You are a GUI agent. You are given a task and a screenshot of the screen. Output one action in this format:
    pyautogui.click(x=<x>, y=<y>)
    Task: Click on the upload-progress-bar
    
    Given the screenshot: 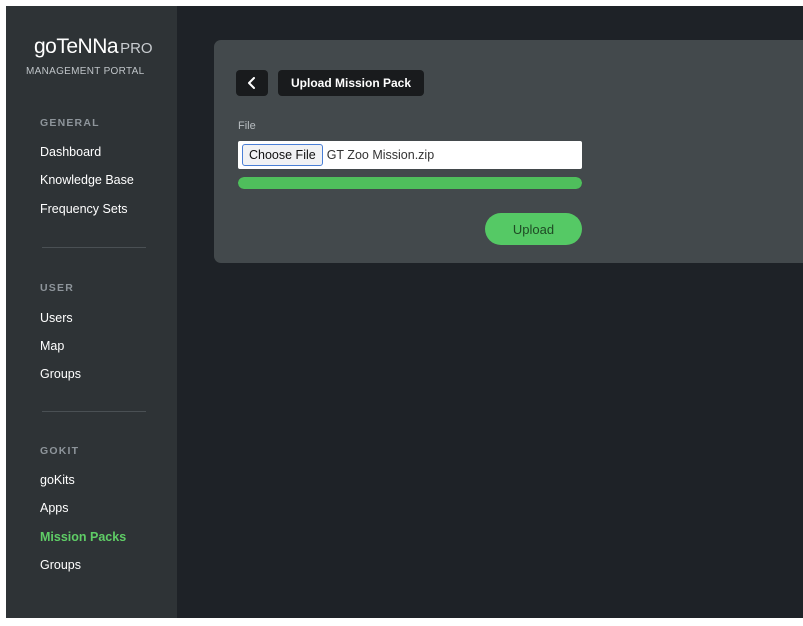 What is the action you would take?
    pyautogui.click(x=410, y=183)
    